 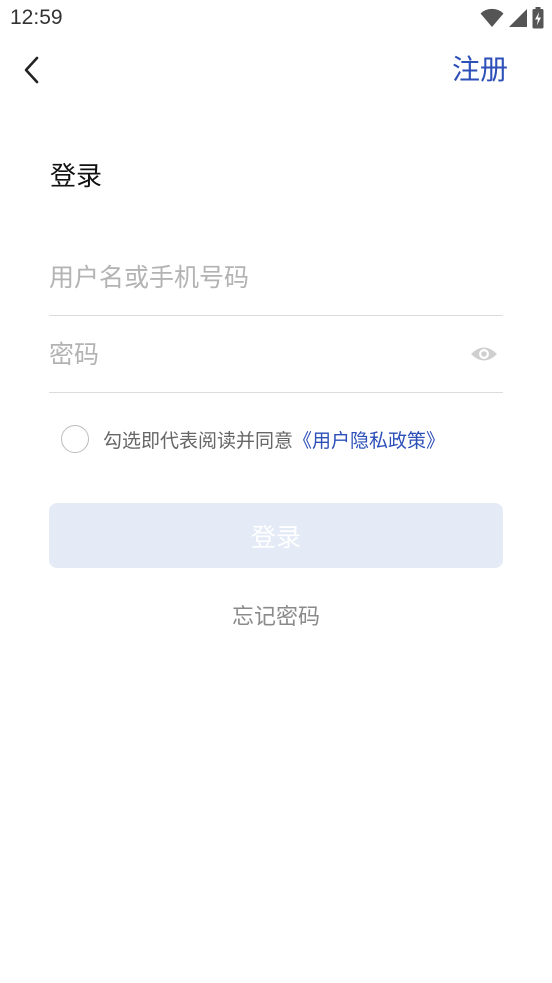 What do you see at coordinates (249, 354) in the screenshot?
I see `password-input` at bounding box center [249, 354].